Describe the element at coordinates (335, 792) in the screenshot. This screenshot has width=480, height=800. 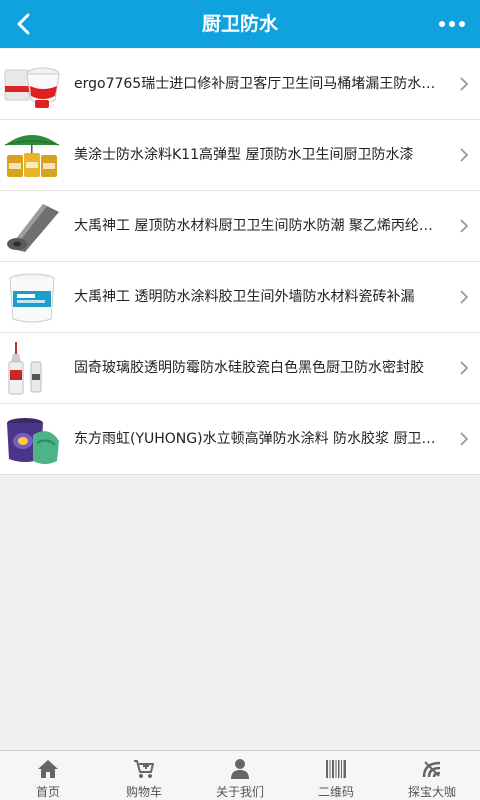
I see `tab-label: 二维码` at that location.